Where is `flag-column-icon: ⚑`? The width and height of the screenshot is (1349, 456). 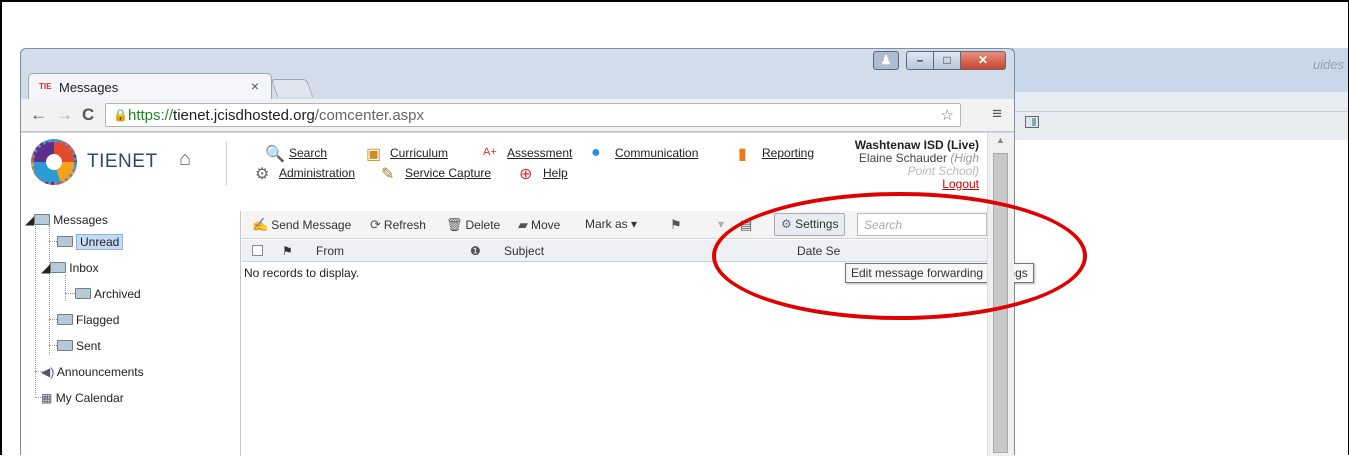 flag-column-icon: ⚑ is located at coordinates (287, 251).